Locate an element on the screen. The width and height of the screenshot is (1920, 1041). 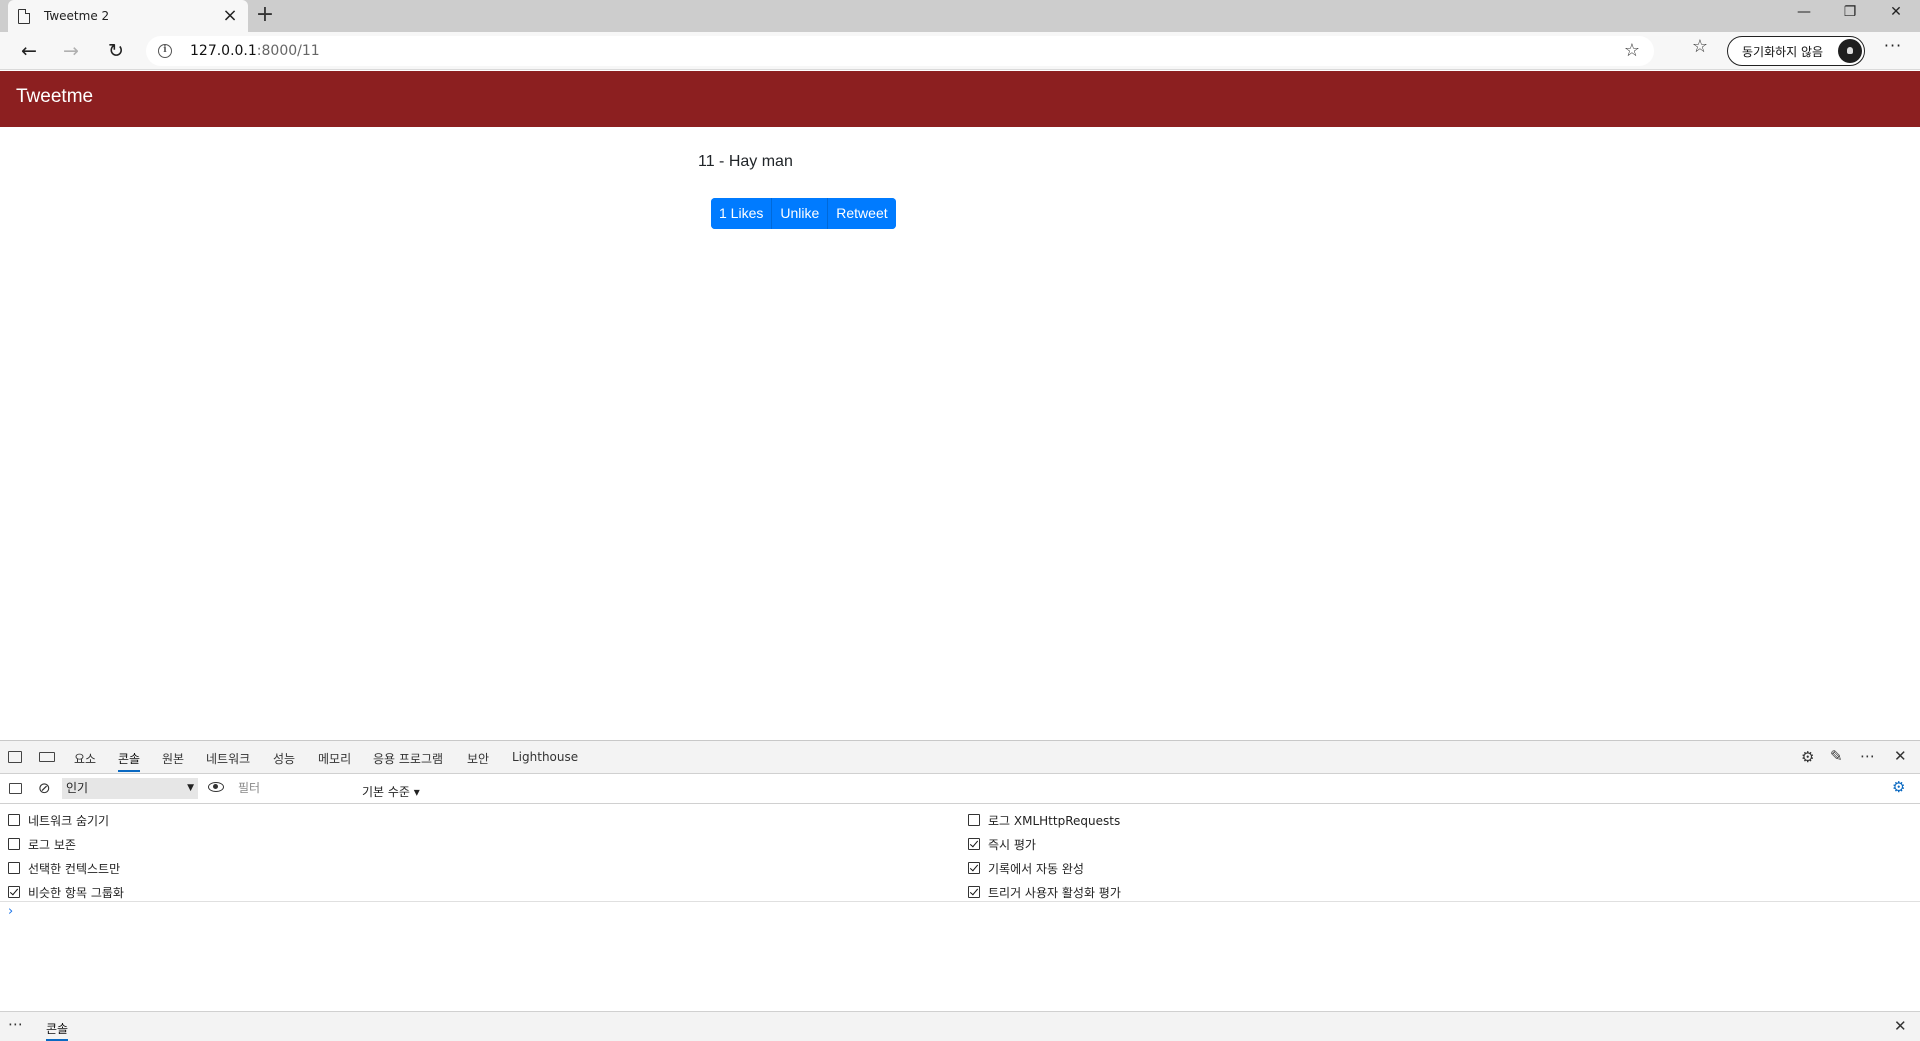
option-preserve-log: 로그 보존 is located at coordinates (42, 844).